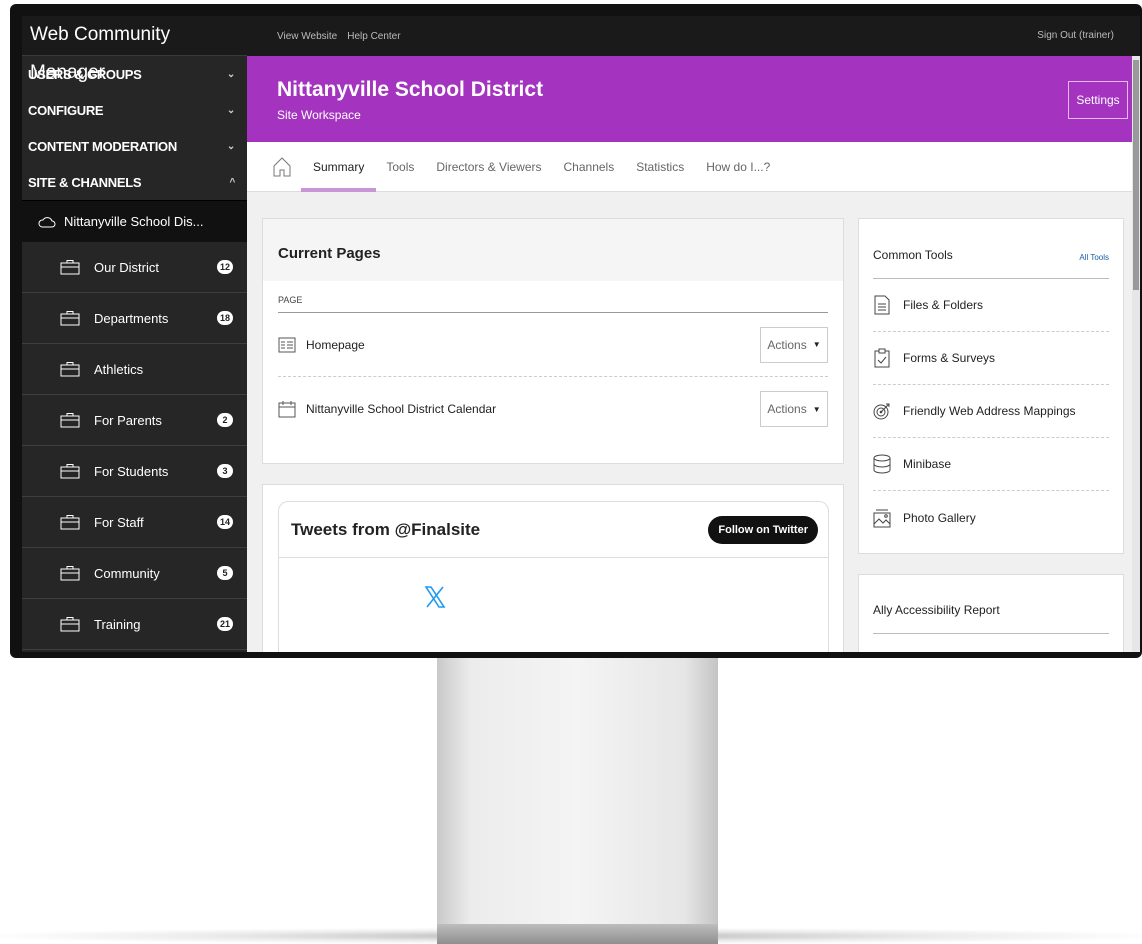 This screenshot has width=1142, height=944. I want to click on section-label: CONTENT MODERATION, so click(102, 146).